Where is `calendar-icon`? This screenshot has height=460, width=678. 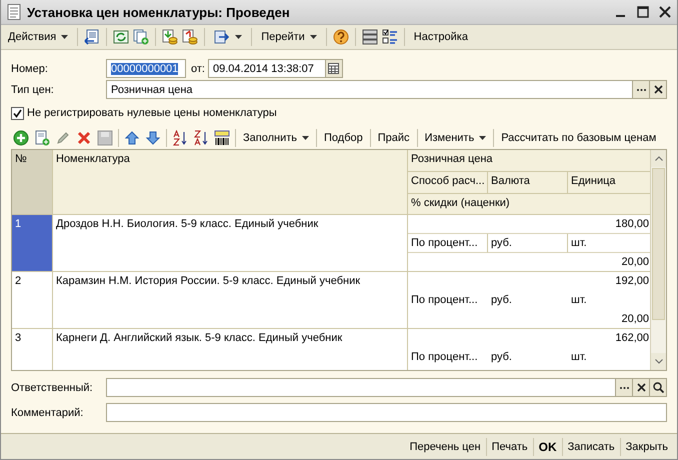 calendar-icon is located at coordinates (334, 68).